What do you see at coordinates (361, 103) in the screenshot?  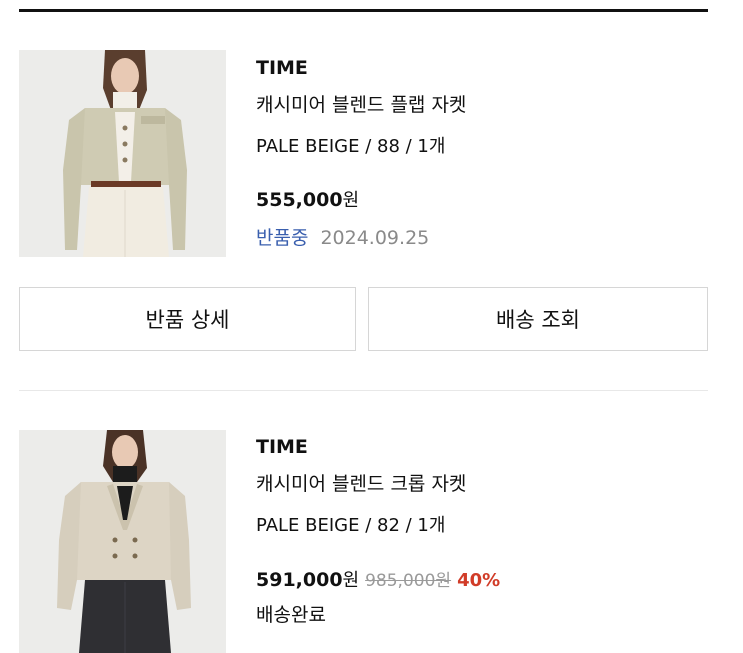 I see `product-name: 캐시미어 블렌드 플랩 자켓` at bounding box center [361, 103].